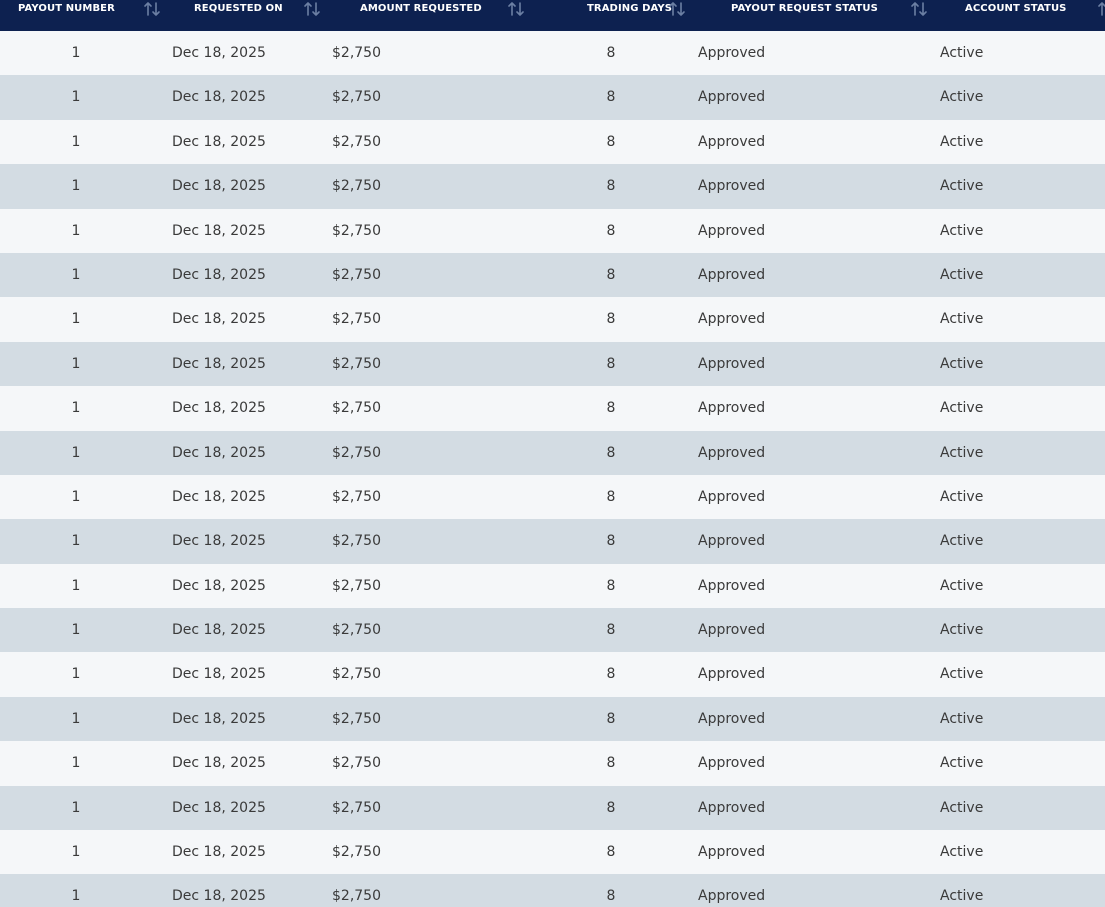 Image resolution: width=1105 pixels, height=907 pixels. What do you see at coordinates (1015, 15) in the screenshot?
I see `column-header-account-status: ACCOUNT STATUS` at bounding box center [1015, 15].